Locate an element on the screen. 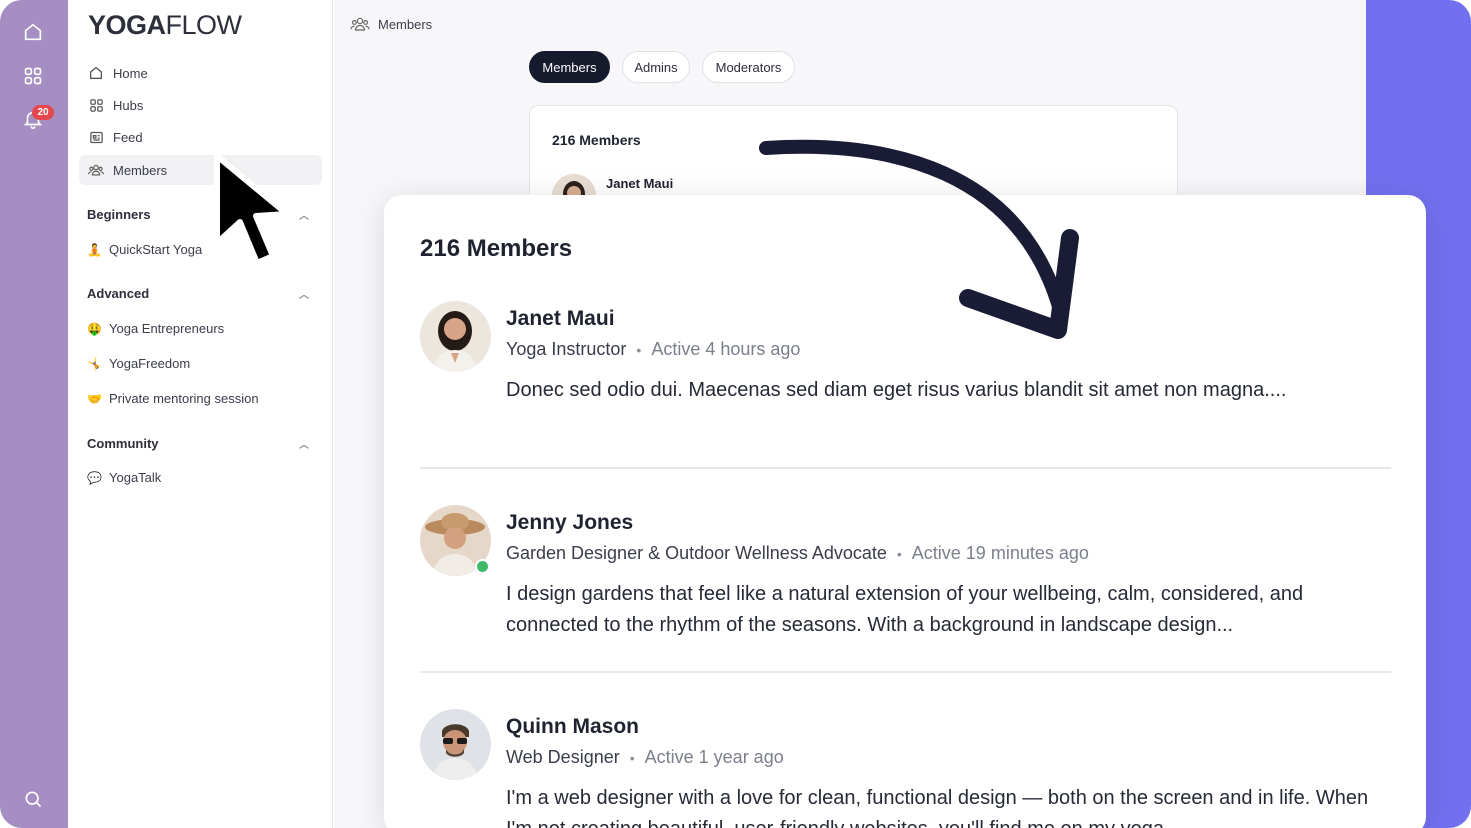 The image size is (1471, 828). brand-logo: YOGAFLOW is located at coordinates (165, 25).